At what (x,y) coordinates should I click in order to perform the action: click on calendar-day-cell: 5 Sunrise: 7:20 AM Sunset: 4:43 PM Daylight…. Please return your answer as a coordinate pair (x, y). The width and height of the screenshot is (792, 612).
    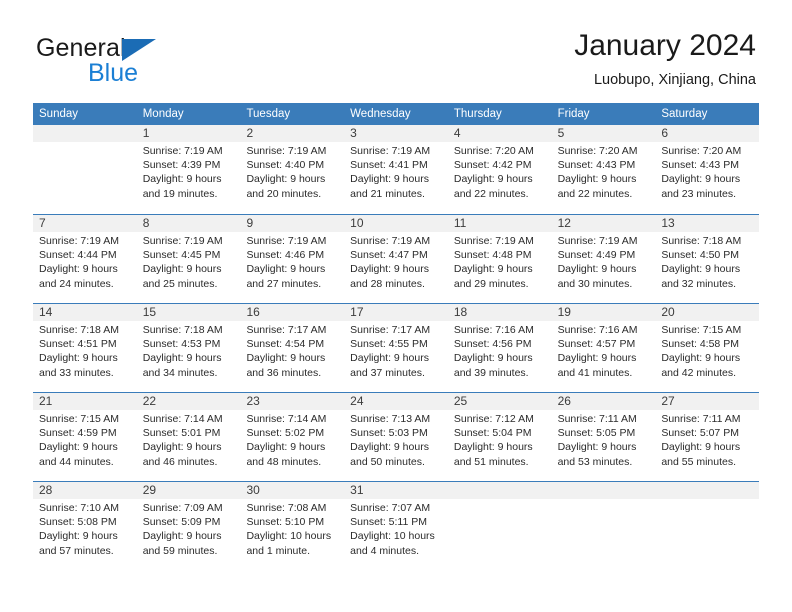
    Looking at the image, I should click on (603, 169).